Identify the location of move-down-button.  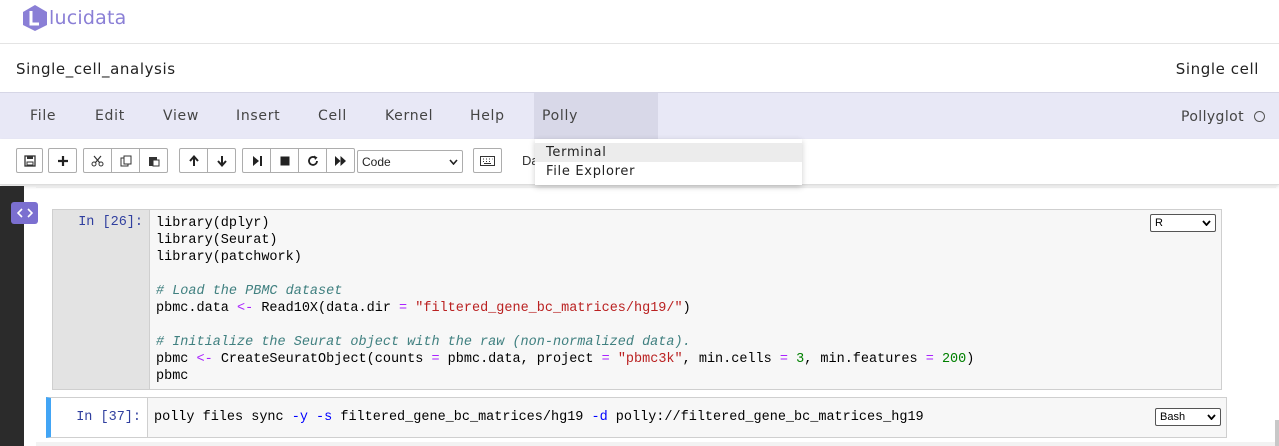
(221, 160).